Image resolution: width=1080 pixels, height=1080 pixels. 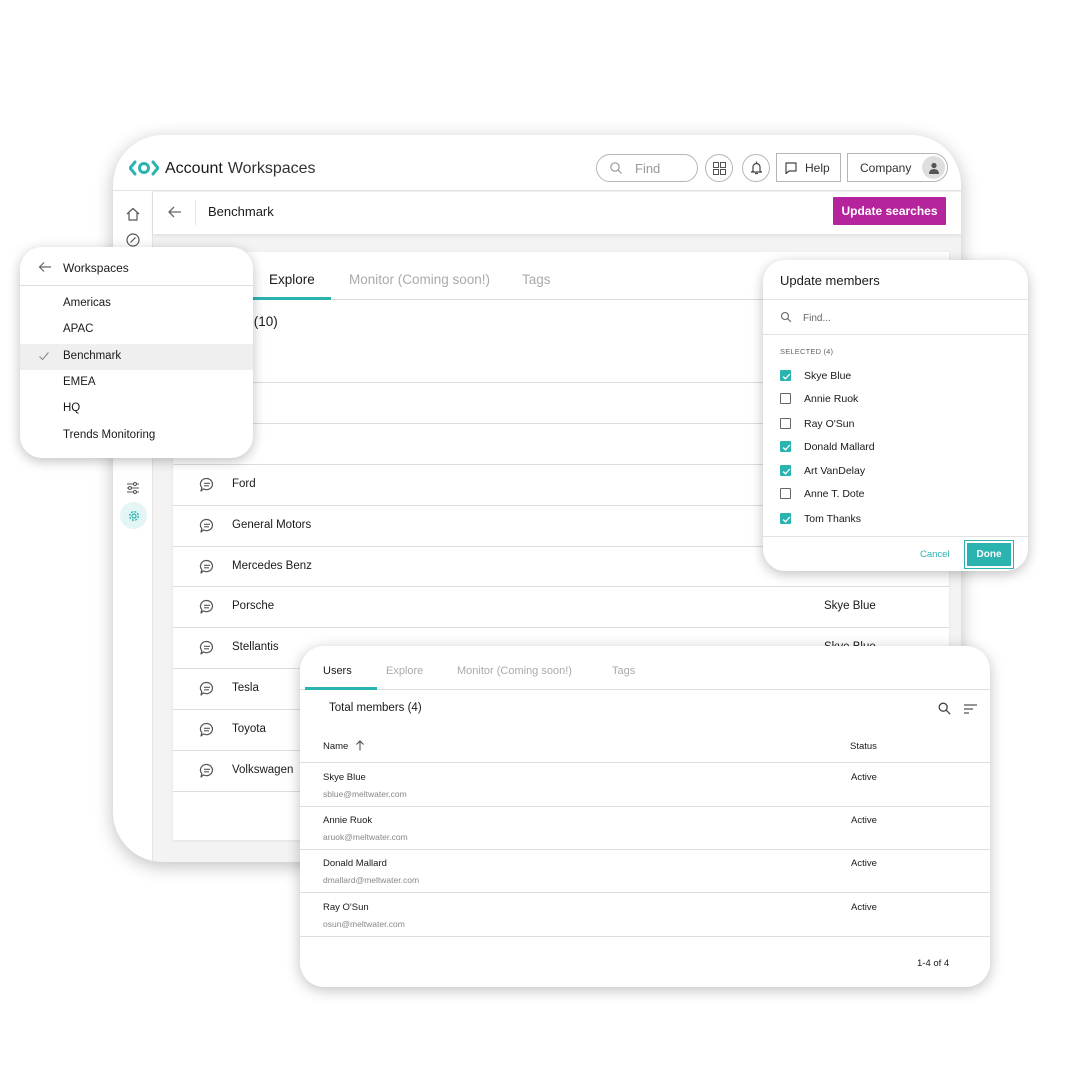 I want to click on user-name: Skye Blue, so click(x=344, y=777).